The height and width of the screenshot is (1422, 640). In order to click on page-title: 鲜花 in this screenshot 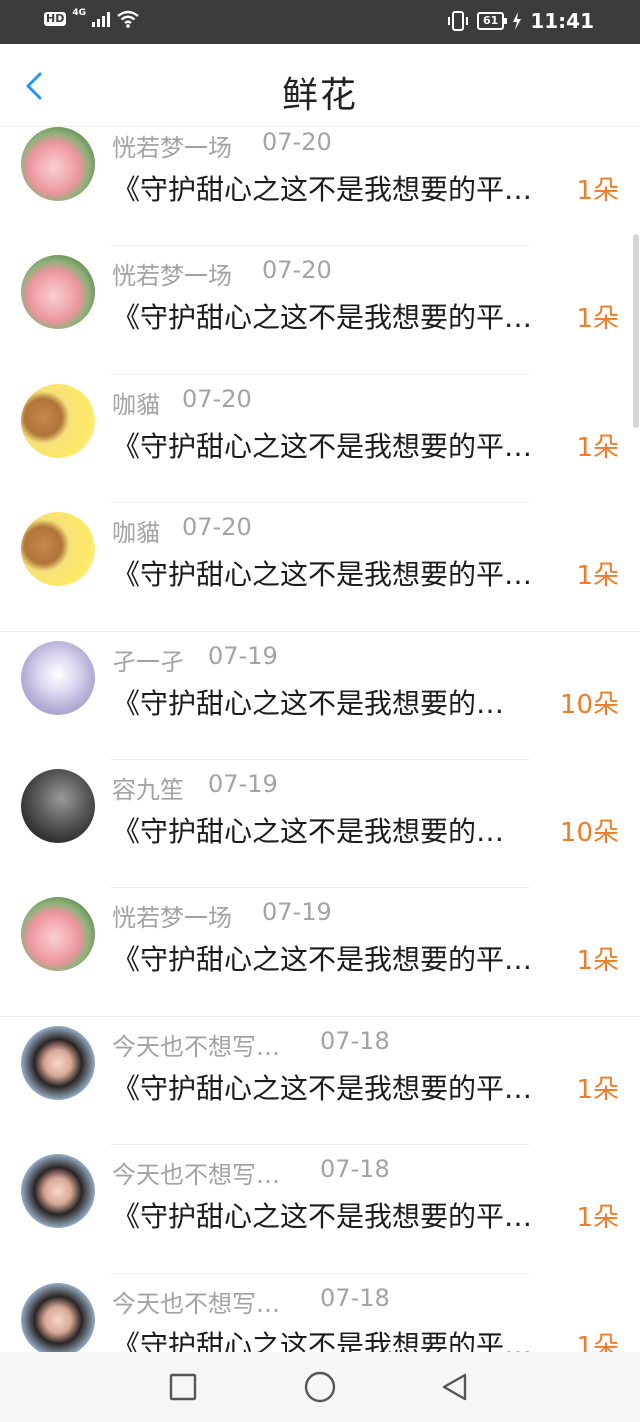, I will do `click(319, 95)`.